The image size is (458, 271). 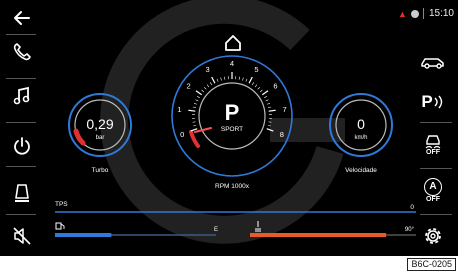 What do you see at coordinates (361, 170) in the screenshot?
I see `speed-label: Velocidade` at bounding box center [361, 170].